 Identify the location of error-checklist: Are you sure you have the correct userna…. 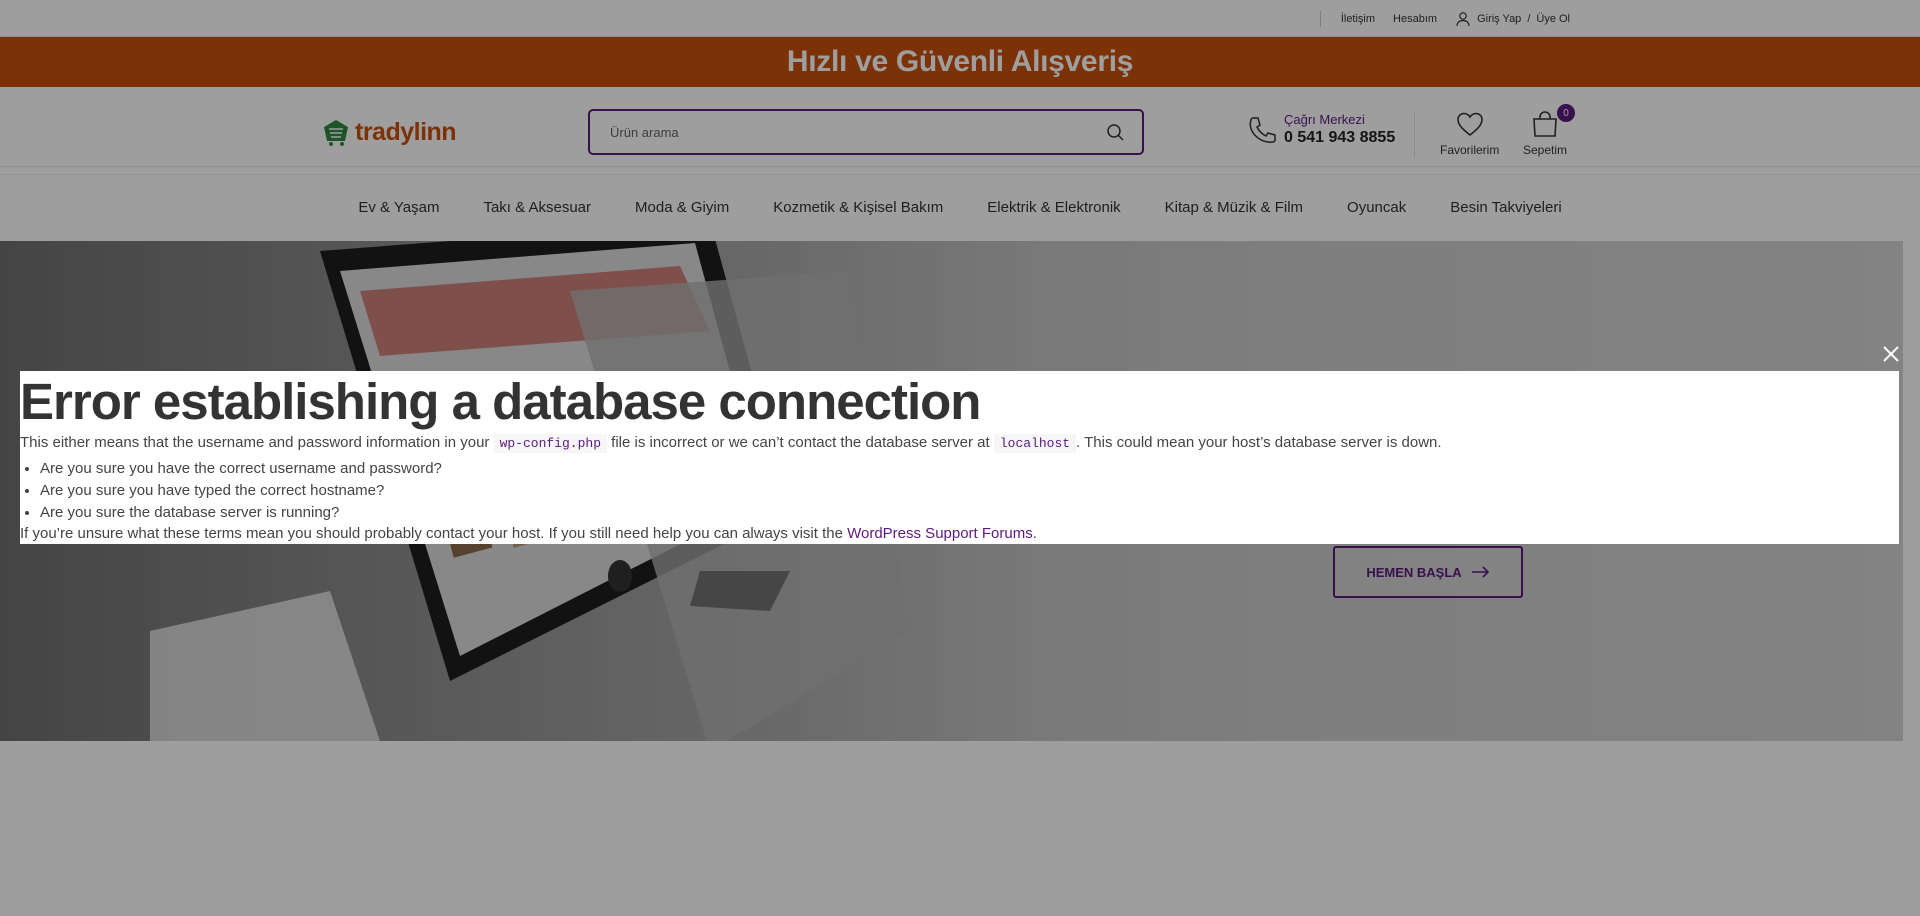
(969, 491).